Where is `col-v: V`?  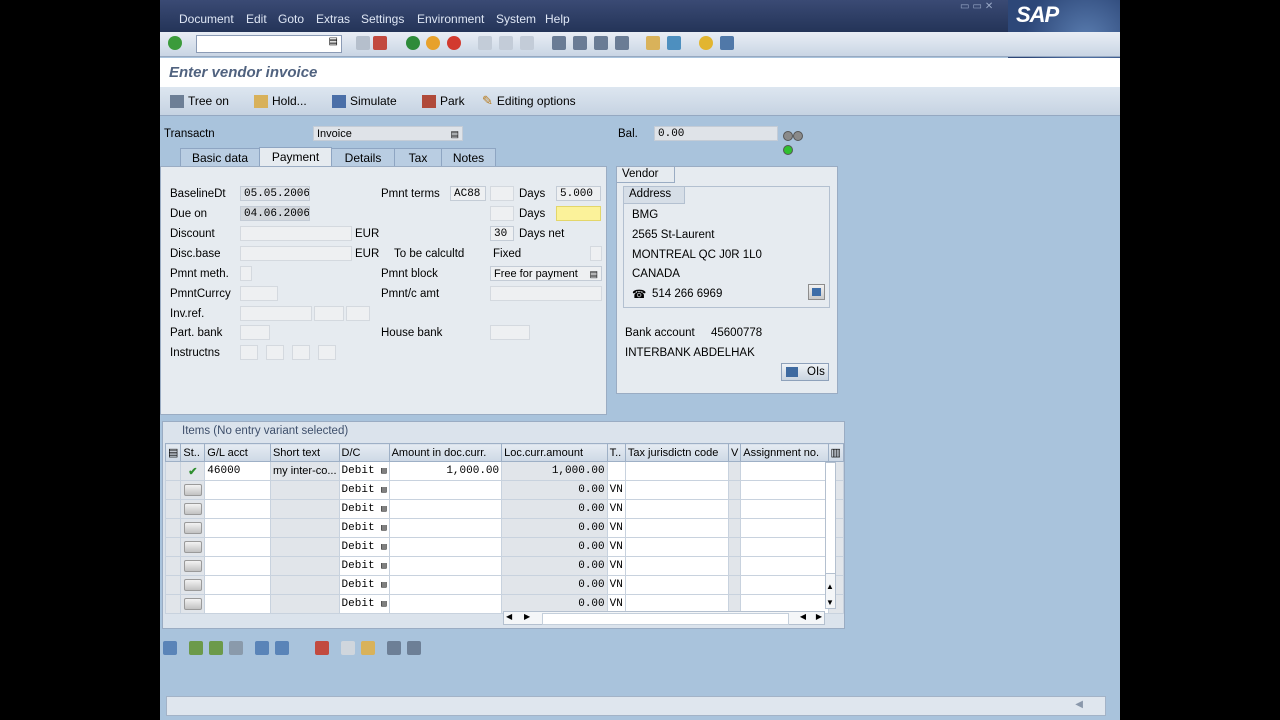
col-v: V is located at coordinates (734, 452).